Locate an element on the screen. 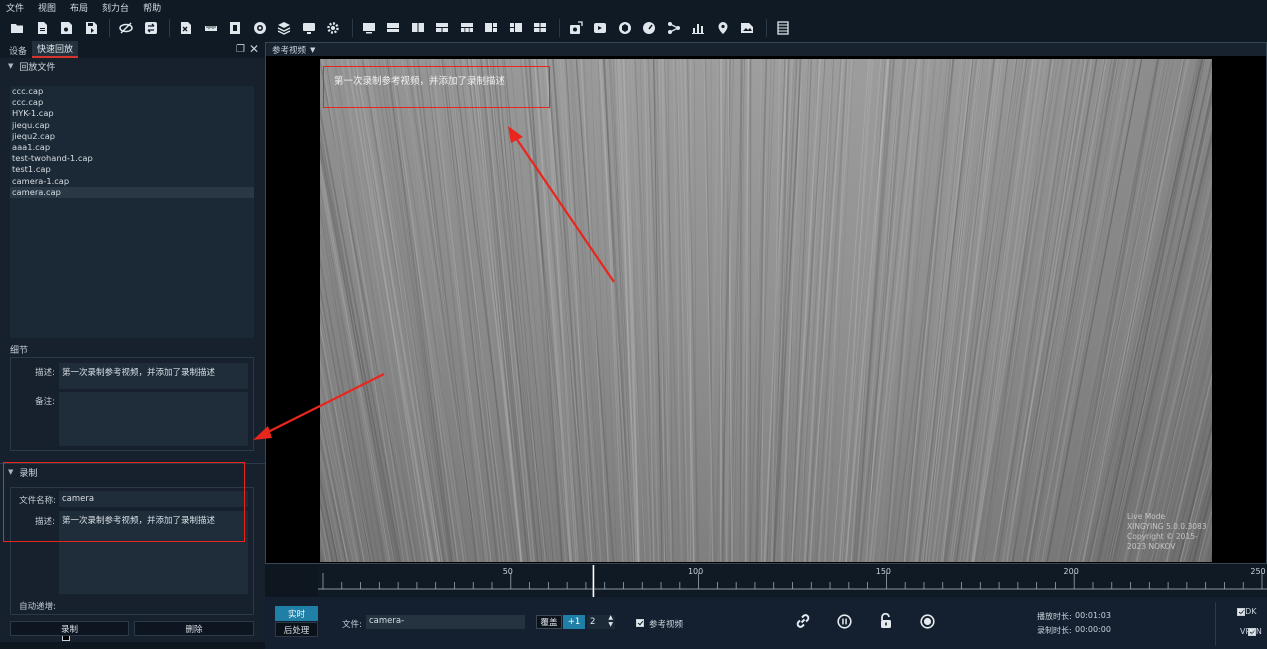  annotation-arrows is located at coordinates (434, 283).